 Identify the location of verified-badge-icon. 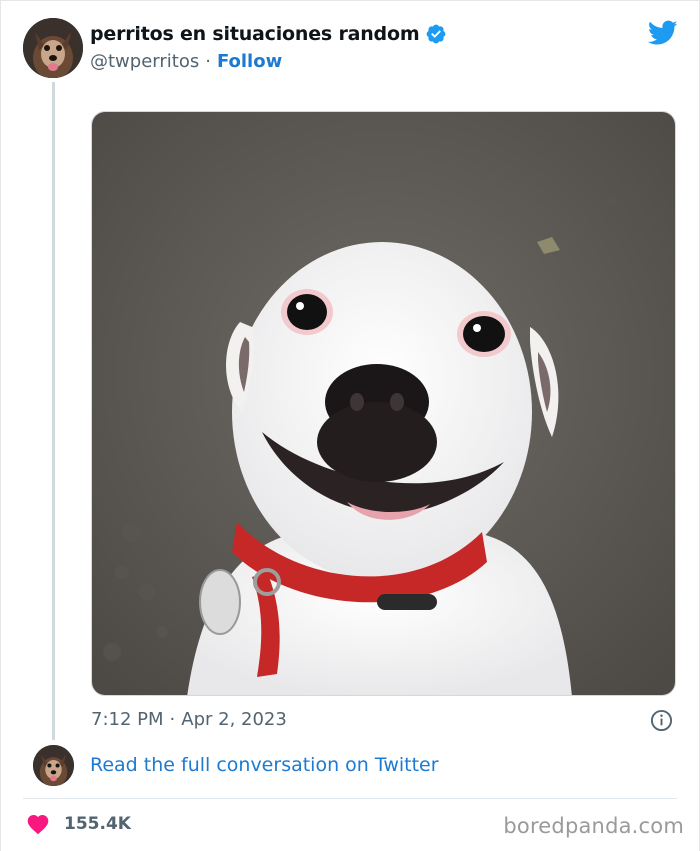
(436, 34).